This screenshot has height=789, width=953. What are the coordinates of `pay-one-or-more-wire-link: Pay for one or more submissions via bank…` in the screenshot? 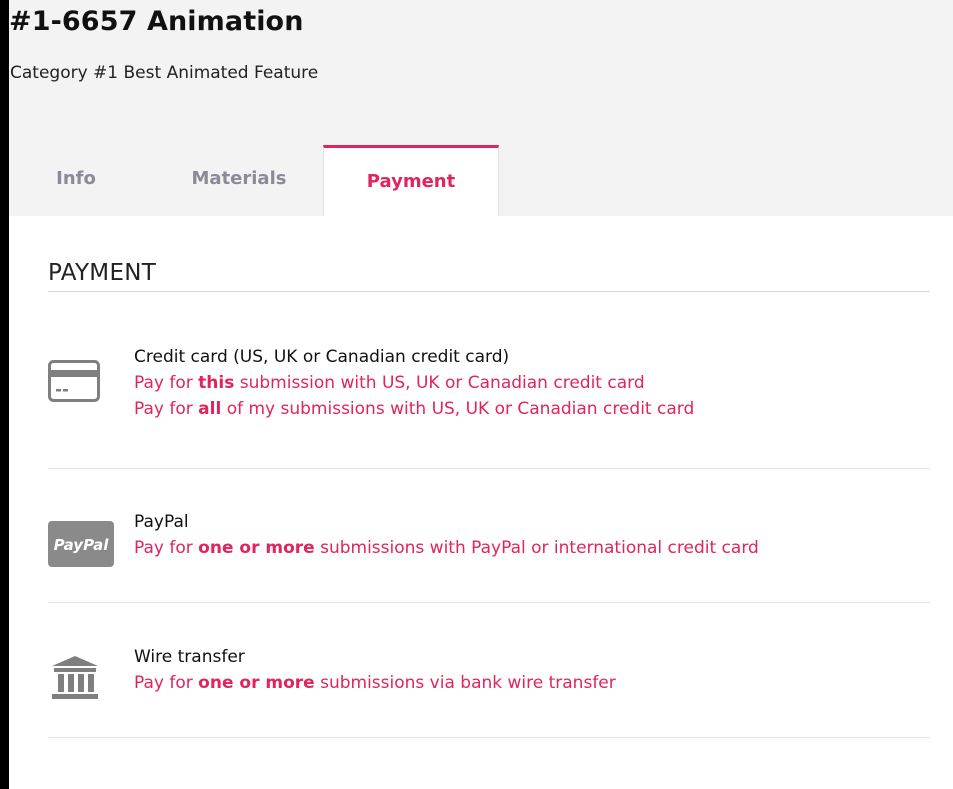 It's located at (375, 683).